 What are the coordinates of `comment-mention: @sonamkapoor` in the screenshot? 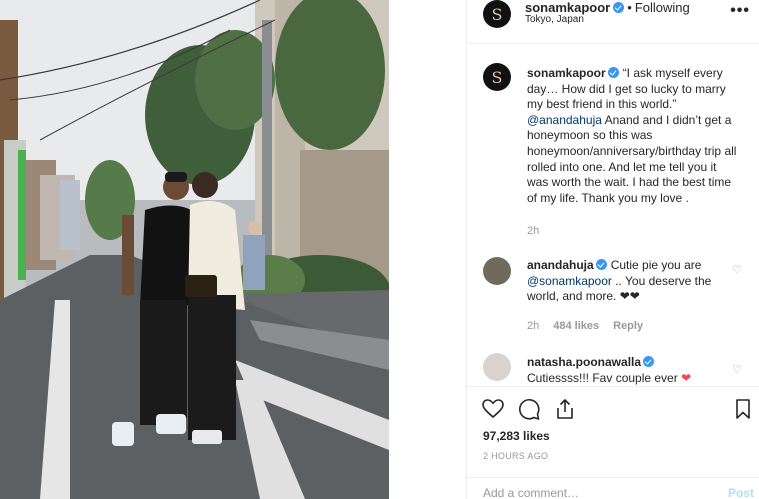 It's located at (569, 281).